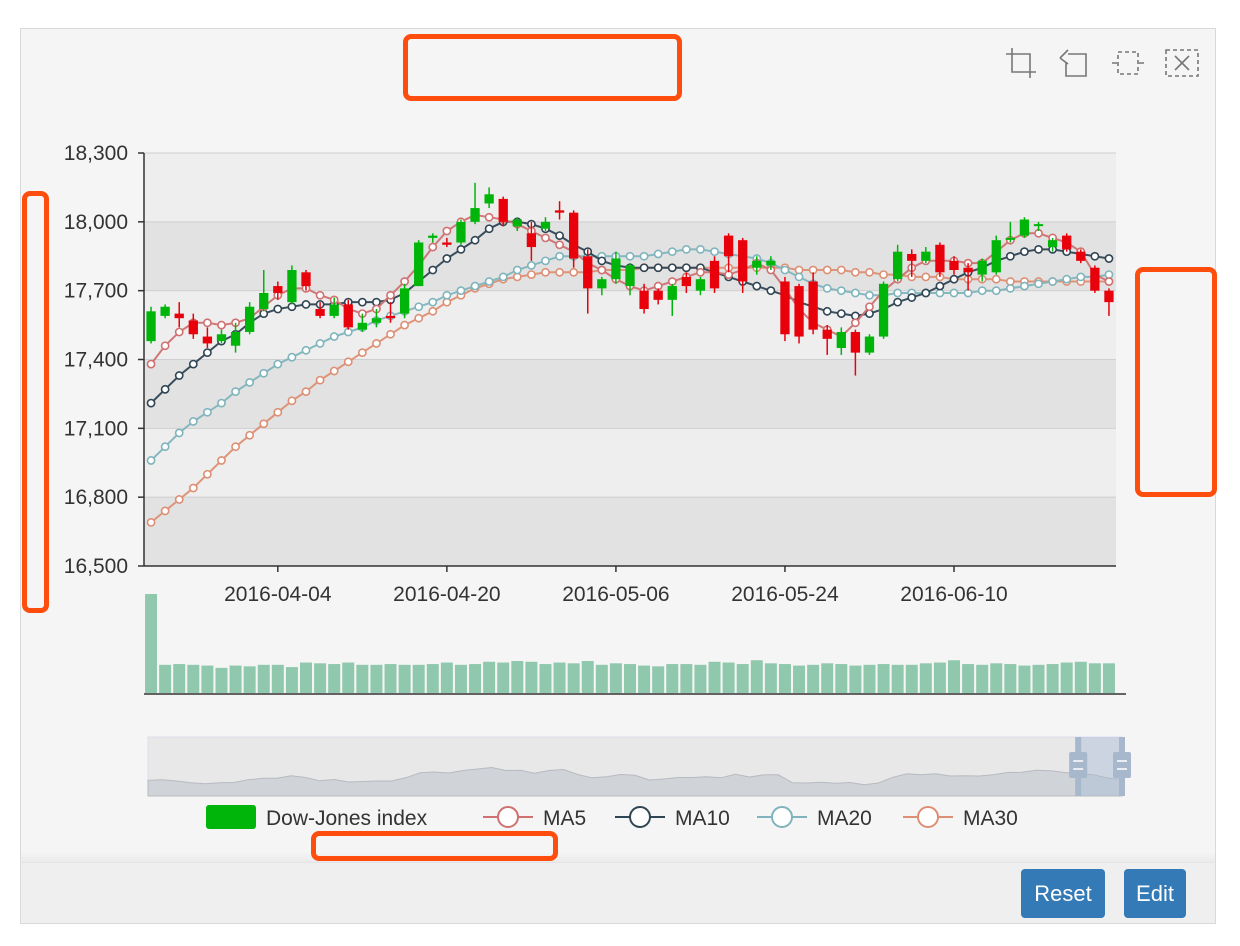 The height and width of the screenshot is (946, 1240). Describe the element at coordinates (612, 817) in the screenshot. I see `legend: Dow-Jones index MA5 MA10 MA20 MA30` at that location.